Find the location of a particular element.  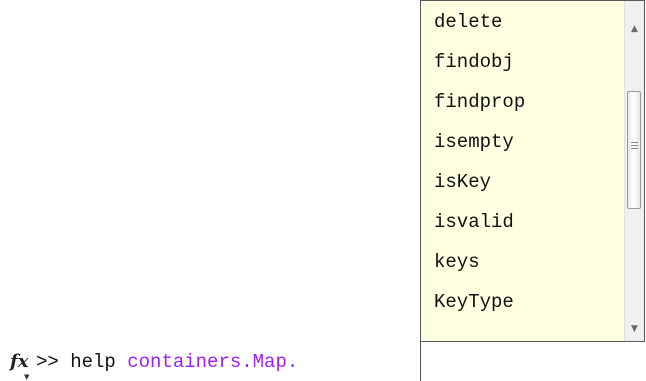

autocomplete-item-label: isvalid is located at coordinates (474, 222).